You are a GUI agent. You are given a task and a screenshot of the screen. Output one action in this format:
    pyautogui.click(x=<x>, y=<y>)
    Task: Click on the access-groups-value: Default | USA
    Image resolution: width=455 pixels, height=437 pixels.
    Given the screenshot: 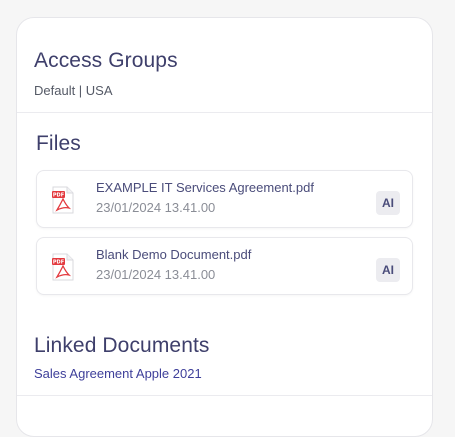 What is the action you would take?
    pyautogui.click(x=73, y=90)
    